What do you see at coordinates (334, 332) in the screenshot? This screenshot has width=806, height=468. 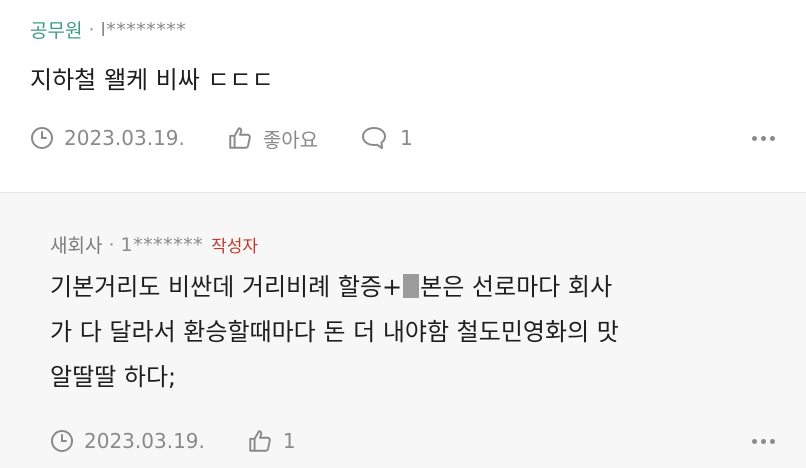 I see `comment-body-line: 가 다 달라서 환승할때마다 돈 더 내야함 철도민영화의 맛` at bounding box center [334, 332].